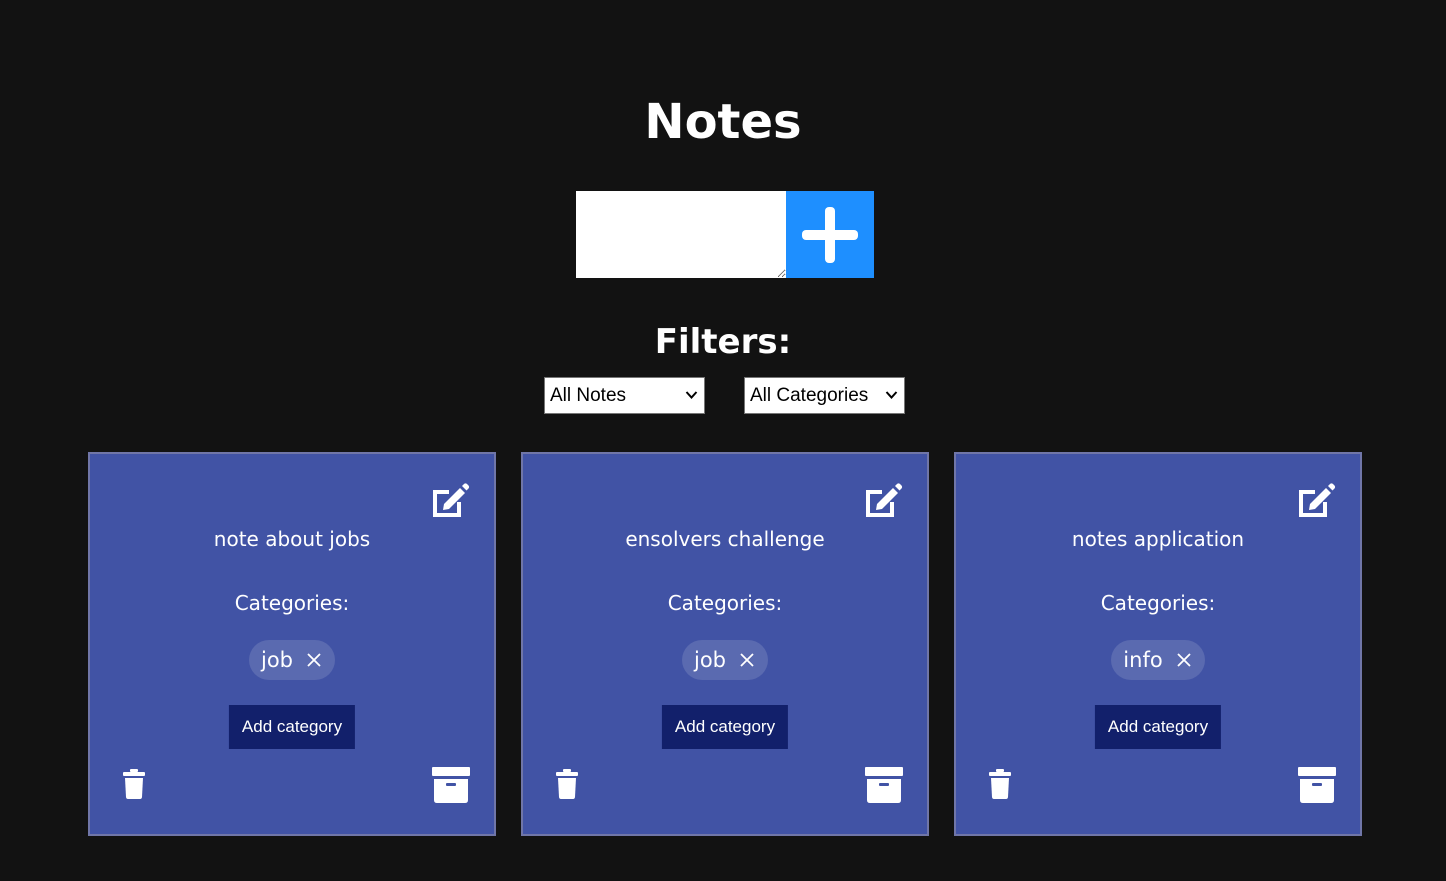 This screenshot has width=1446, height=881. I want to click on status-filter-value: All Notes, so click(588, 395).